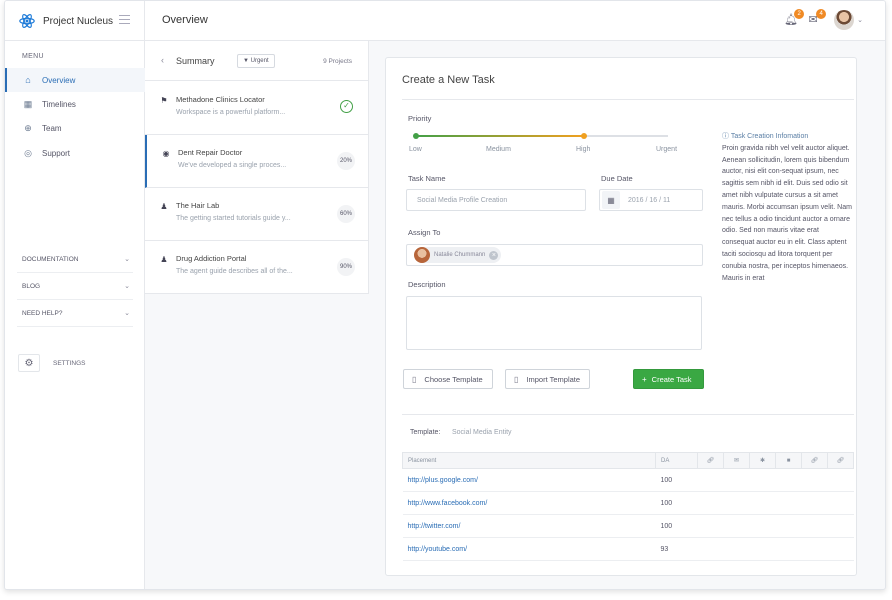  What do you see at coordinates (50, 259) in the screenshot?
I see `section-label: DOCUMENTATION` at bounding box center [50, 259].